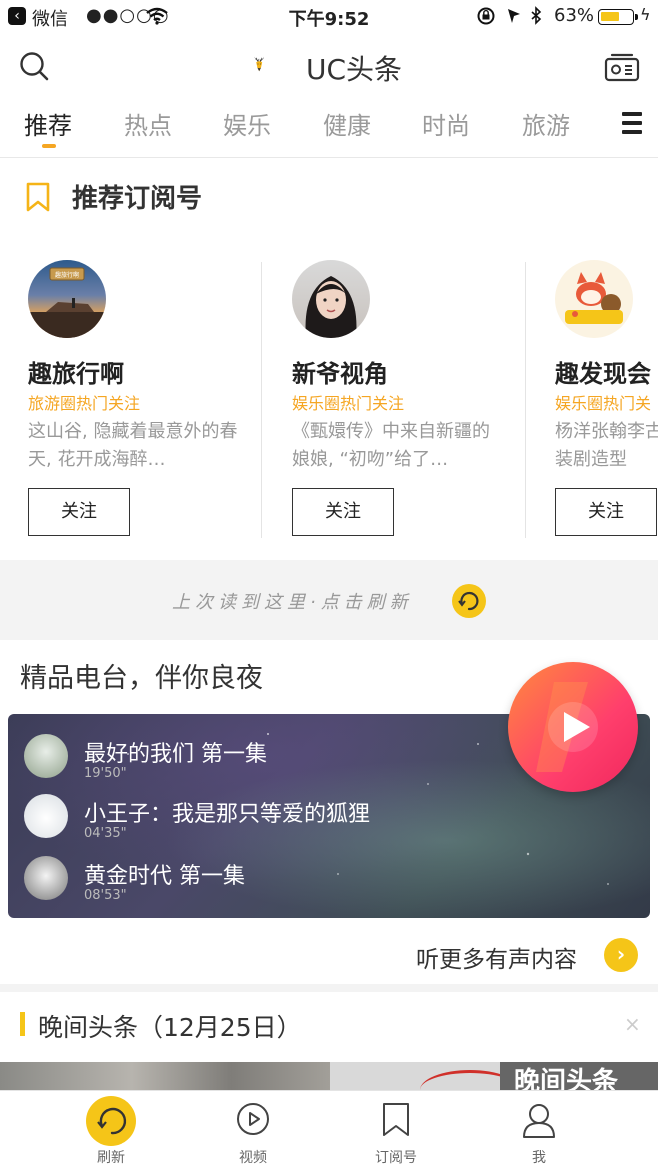  Describe the element at coordinates (67, 275) in the screenshot. I see `avatar-badge-text: 趣旅行啊` at that location.